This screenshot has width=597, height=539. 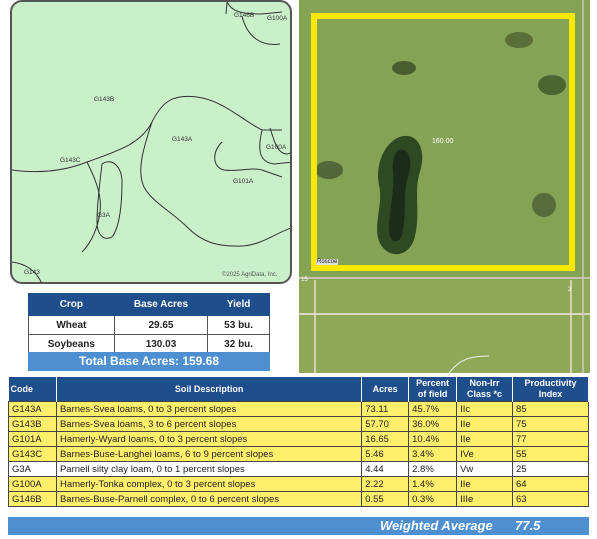 What do you see at coordinates (104, 99) in the screenshot?
I see `map-label: G143B` at bounding box center [104, 99].